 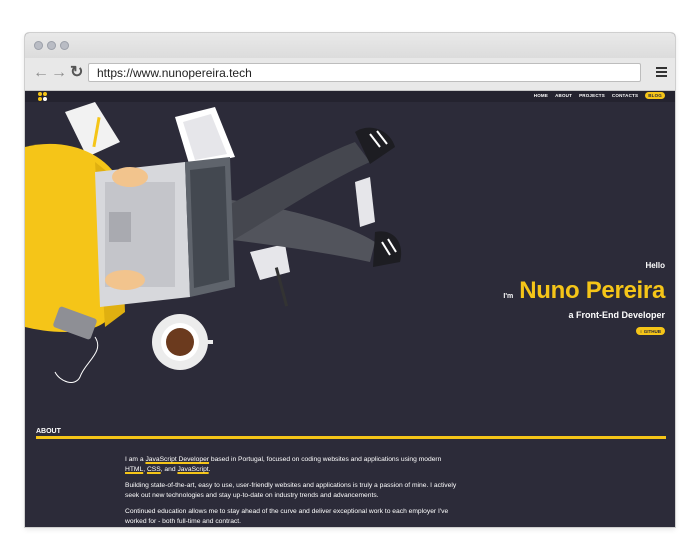 What do you see at coordinates (625, 95) in the screenshot?
I see `nav-contacts-link: CONTACTS` at bounding box center [625, 95].